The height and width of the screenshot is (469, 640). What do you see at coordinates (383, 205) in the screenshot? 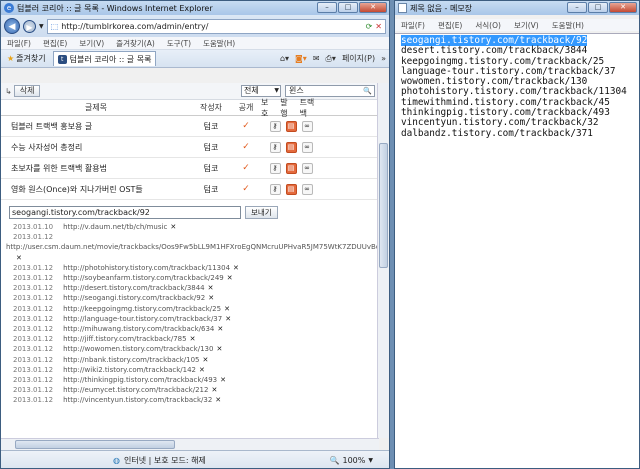
I see `scroll-thumb` at bounding box center [383, 205].